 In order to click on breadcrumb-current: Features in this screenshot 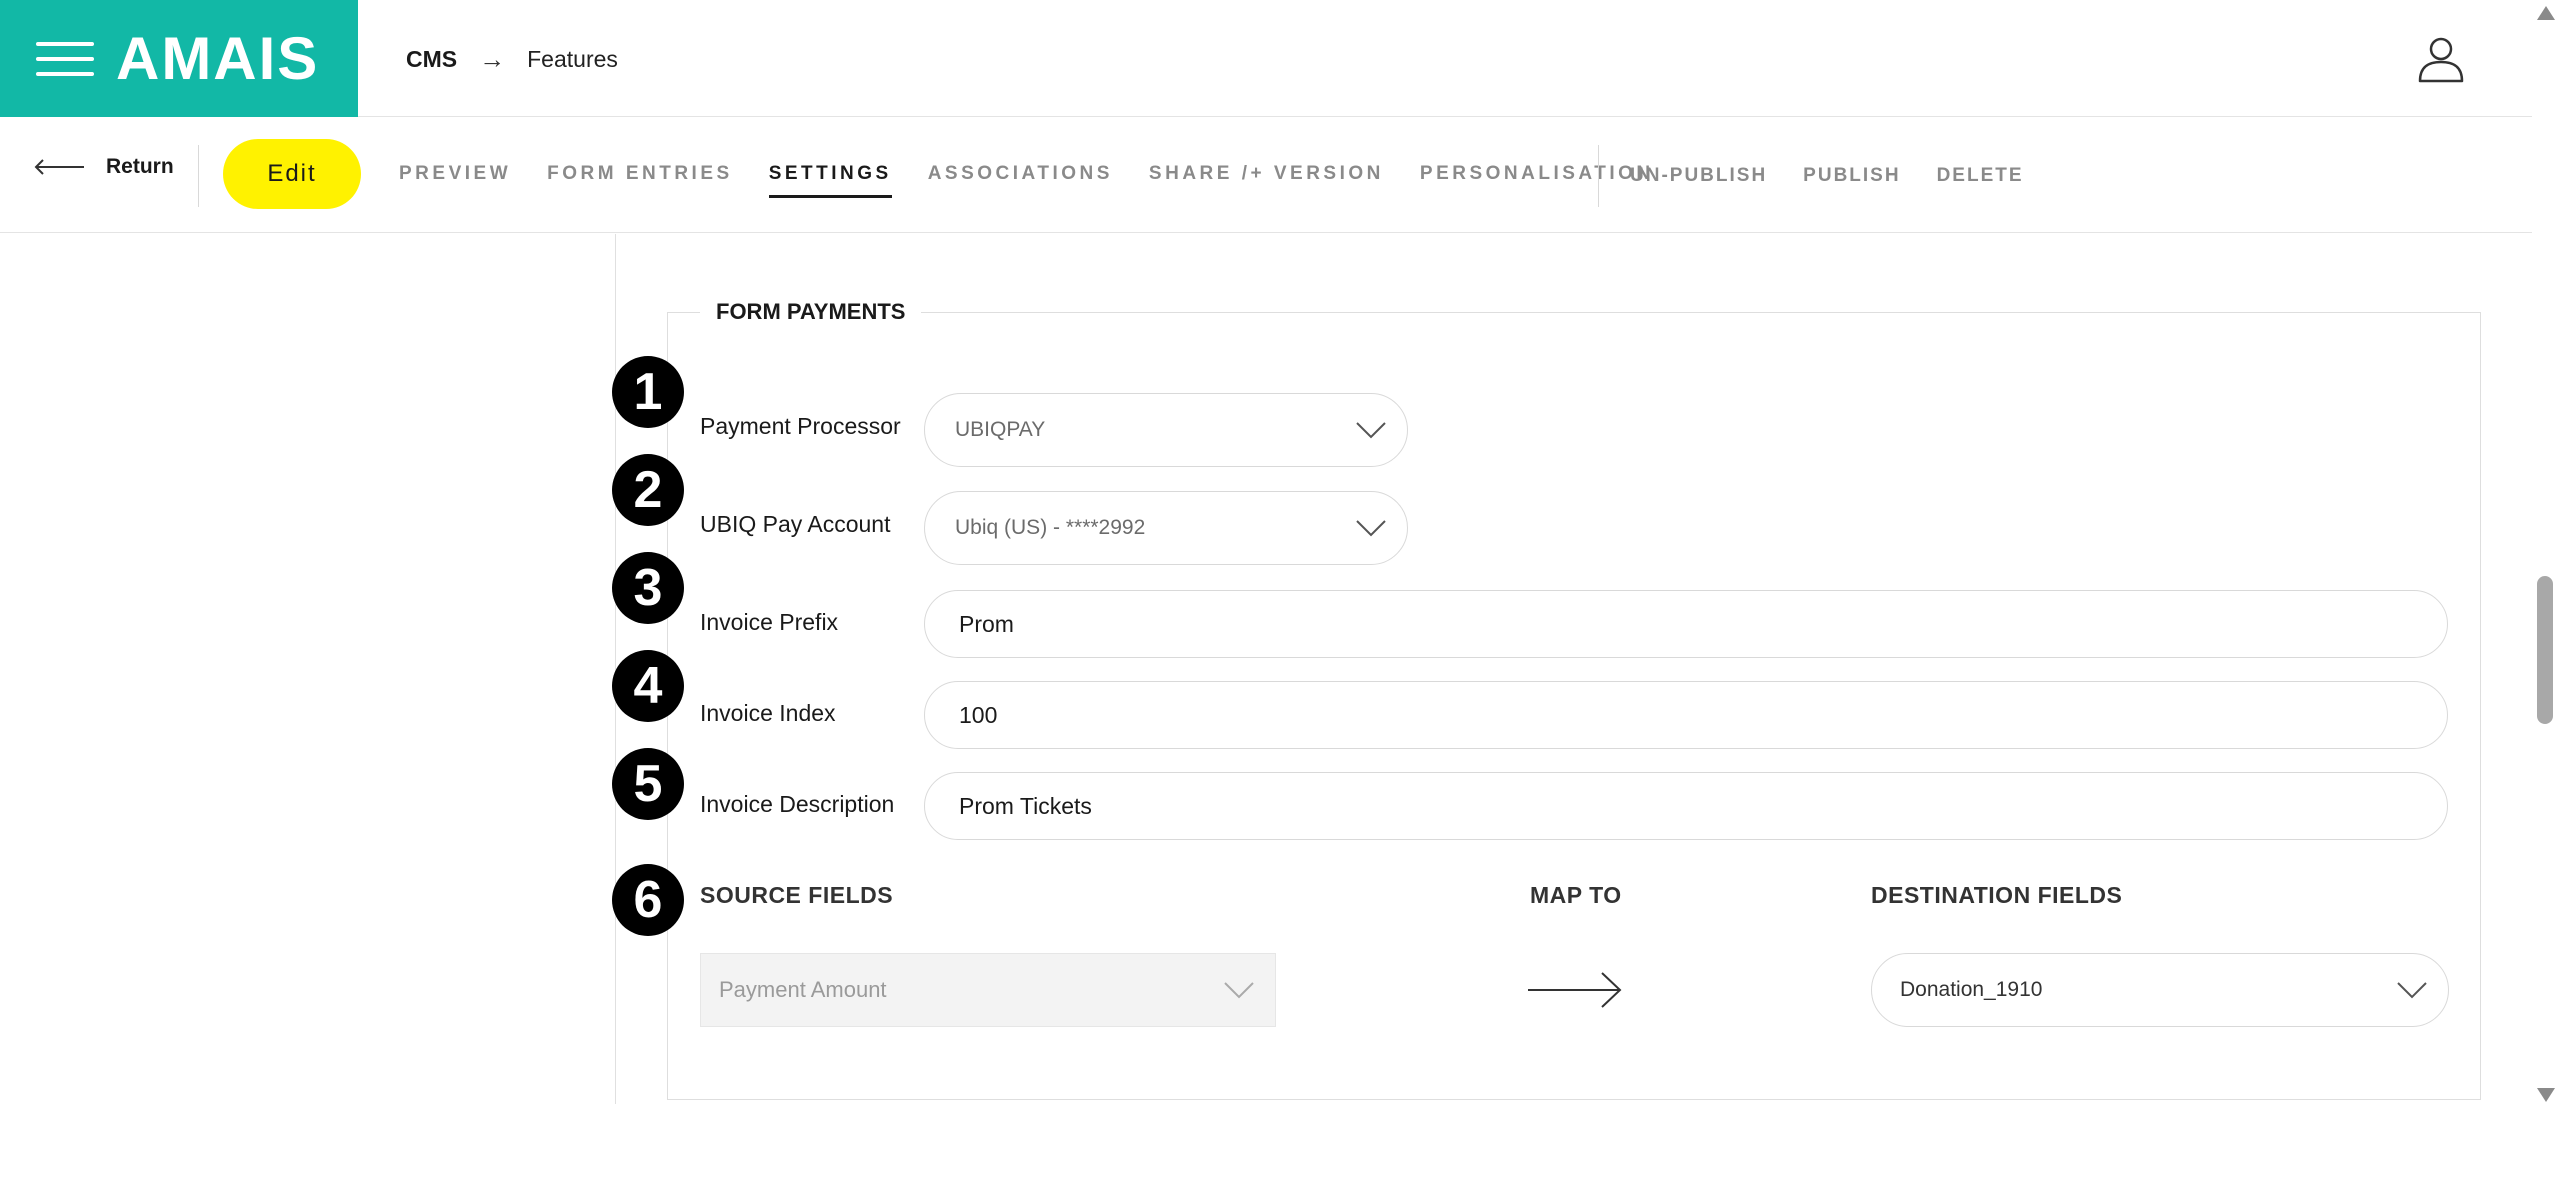, I will do `click(572, 59)`.